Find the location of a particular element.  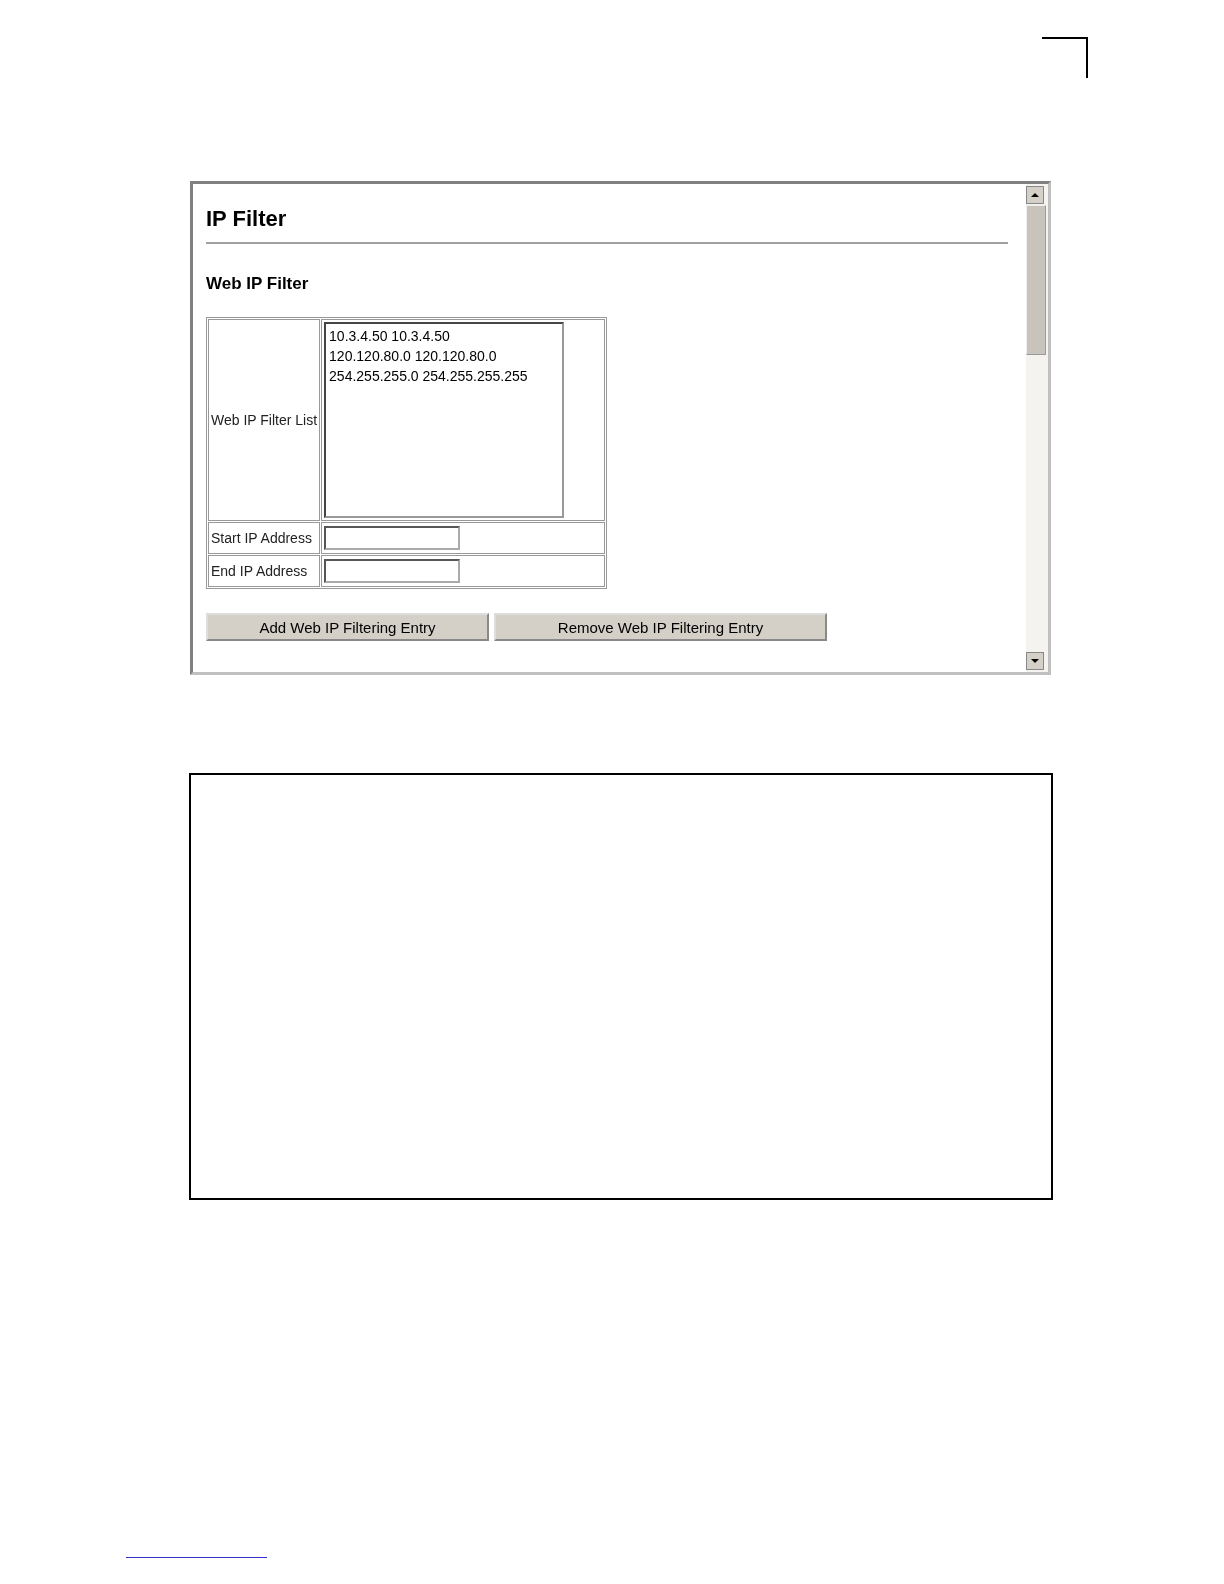

field-label: End IP Address is located at coordinates (264, 571).